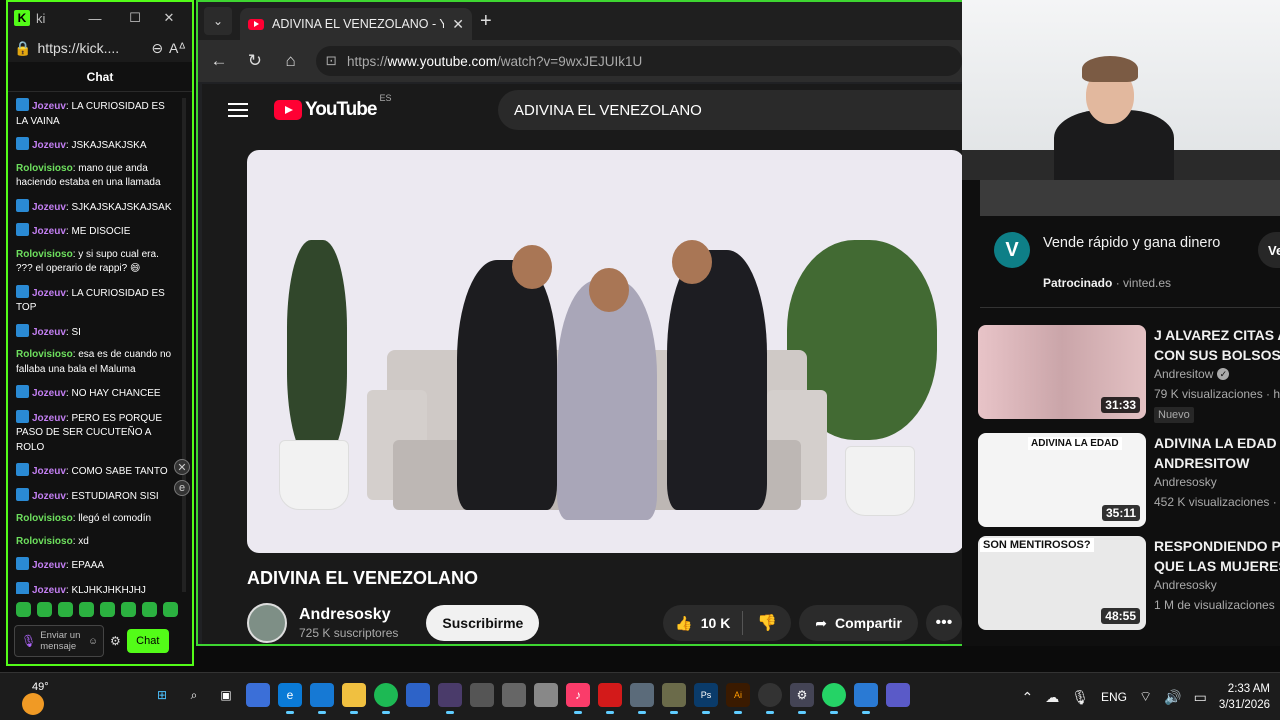 This screenshot has width=1280, height=720. What do you see at coordinates (1269, 250) in the screenshot?
I see `ad-cta-button: Ve` at bounding box center [1269, 250].